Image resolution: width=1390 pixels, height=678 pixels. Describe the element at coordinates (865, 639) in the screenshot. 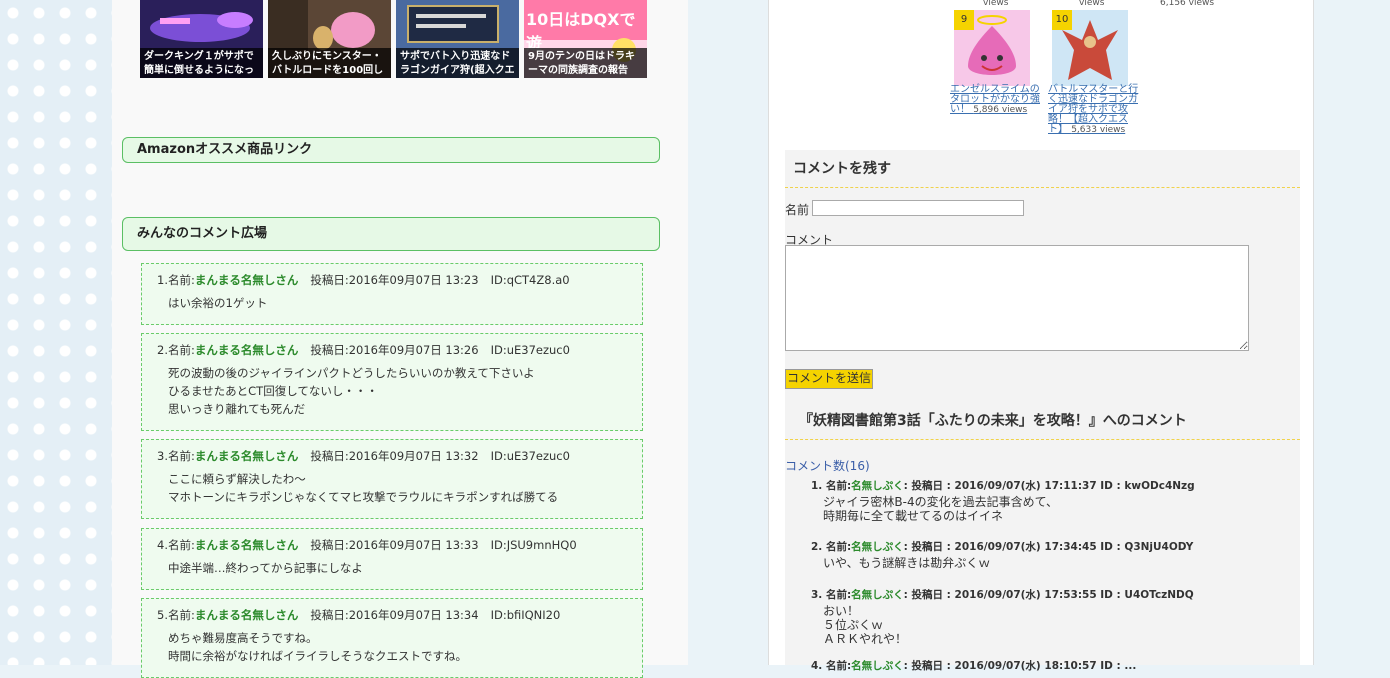

I see `comment-line: ＡＲＫやれや！` at that location.